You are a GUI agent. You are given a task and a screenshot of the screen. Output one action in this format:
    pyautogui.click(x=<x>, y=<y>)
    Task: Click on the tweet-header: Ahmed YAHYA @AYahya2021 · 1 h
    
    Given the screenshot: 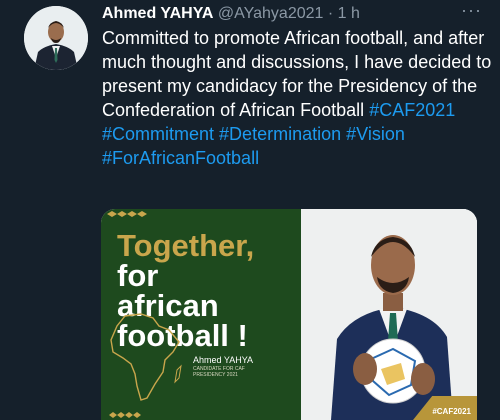 What is the action you would take?
    pyautogui.click(x=281, y=14)
    